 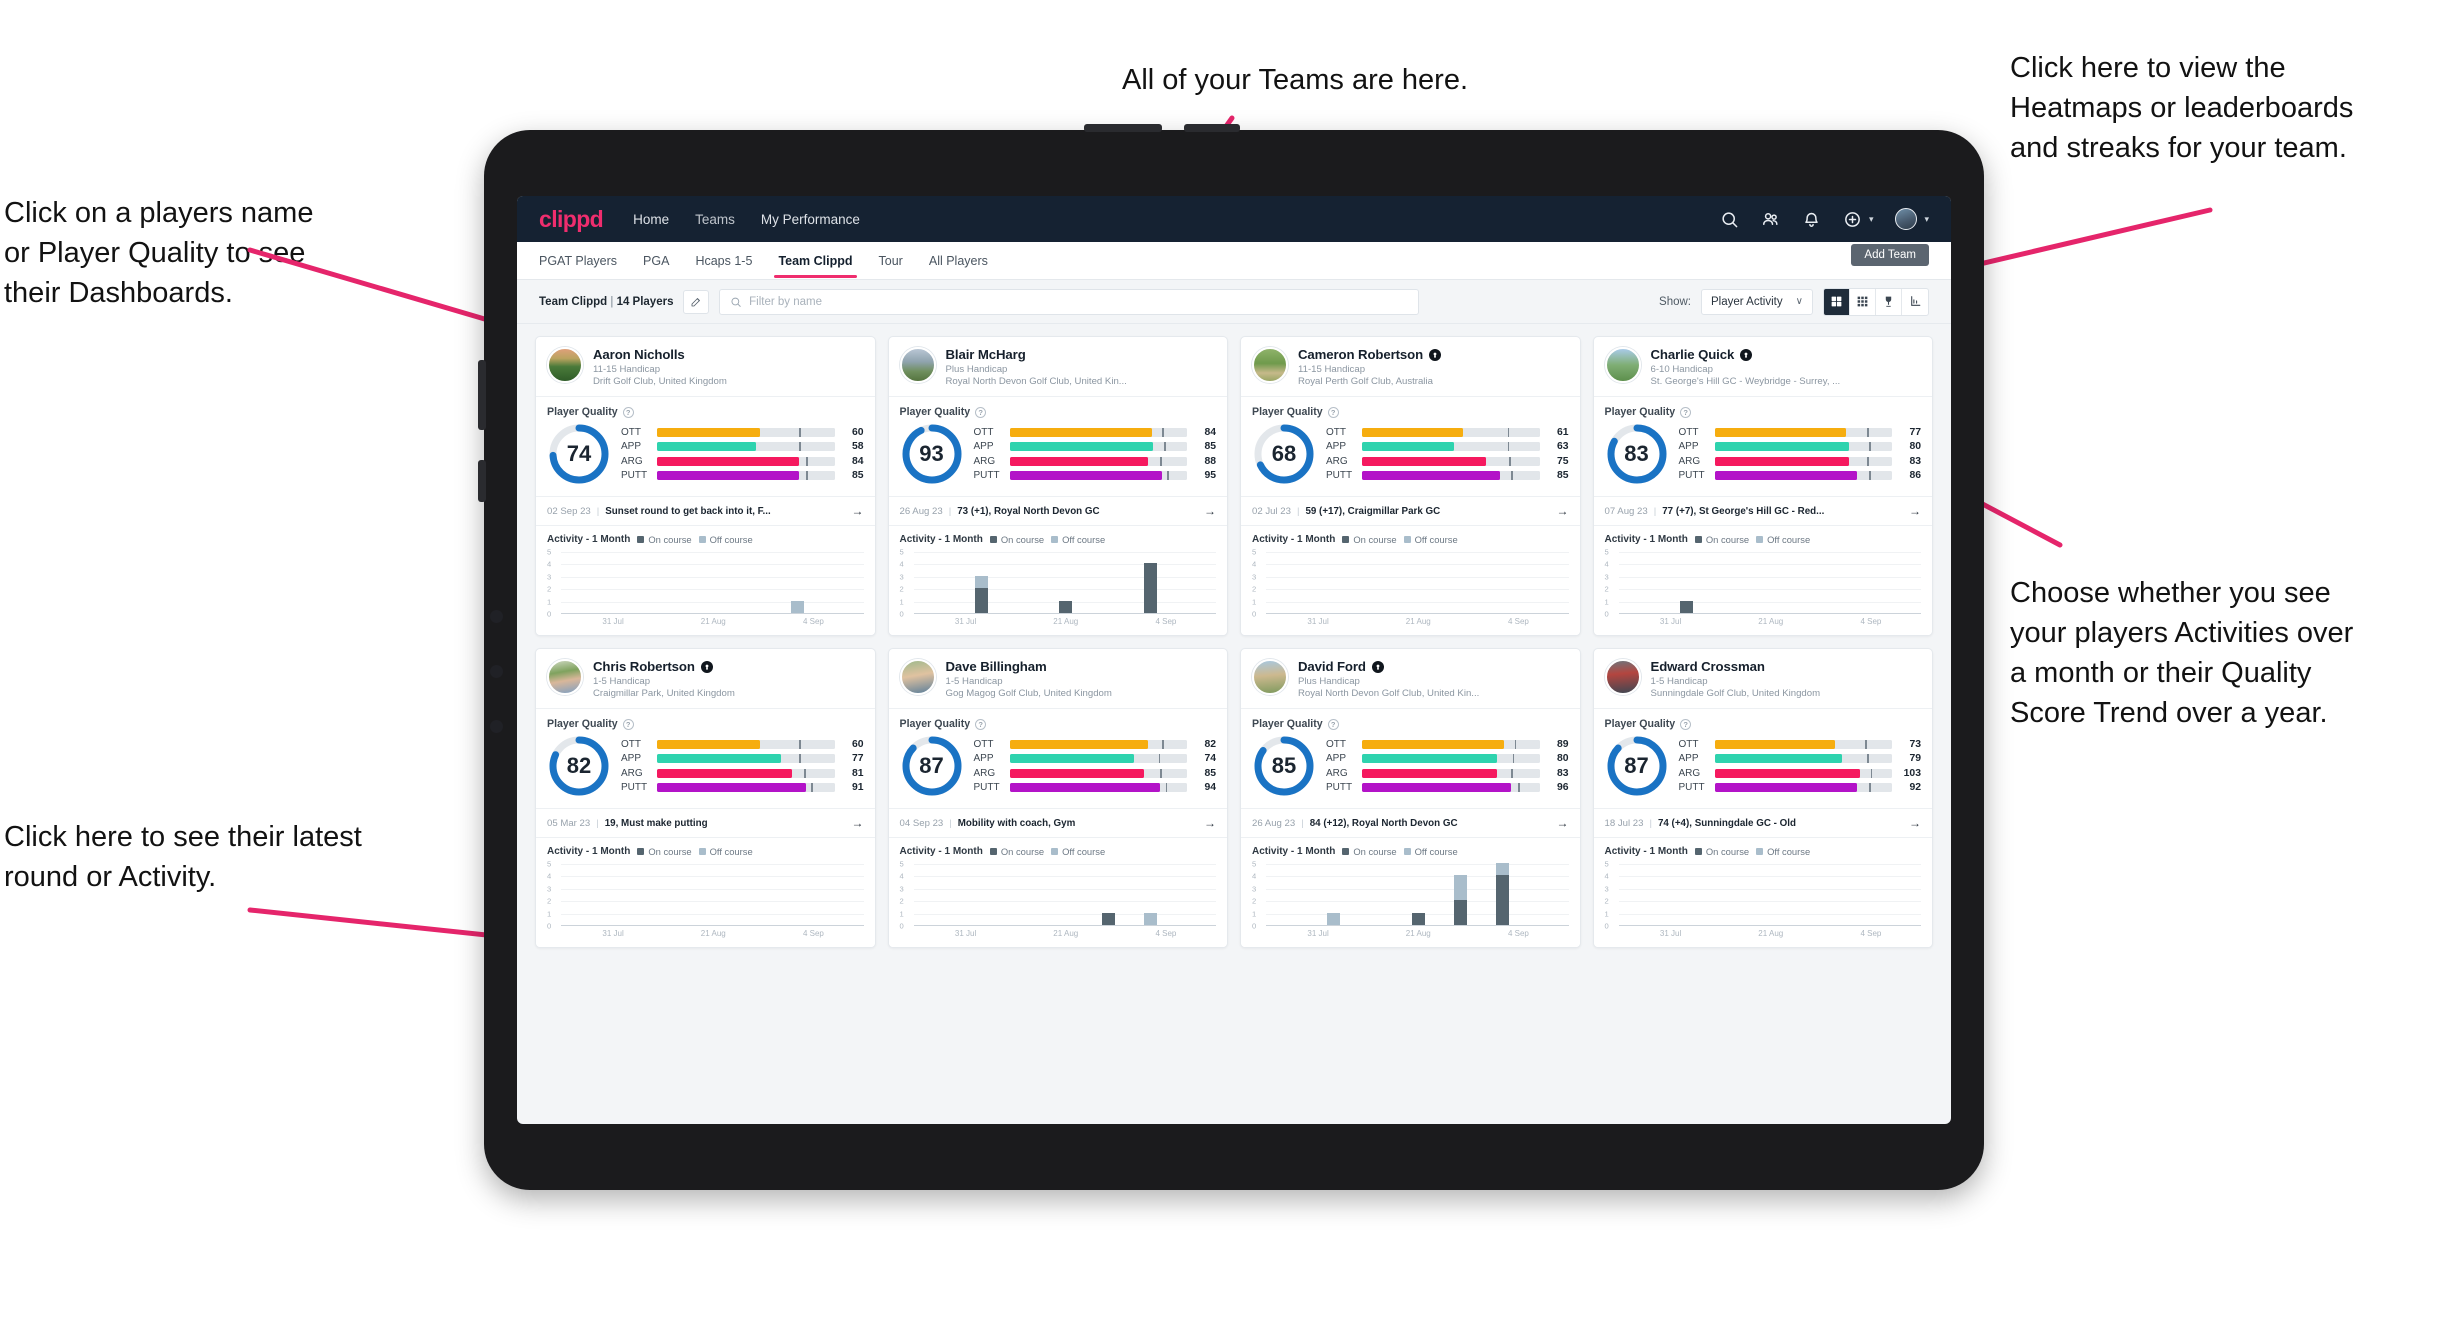 I want to click on search-input, so click(x=1079, y=301).